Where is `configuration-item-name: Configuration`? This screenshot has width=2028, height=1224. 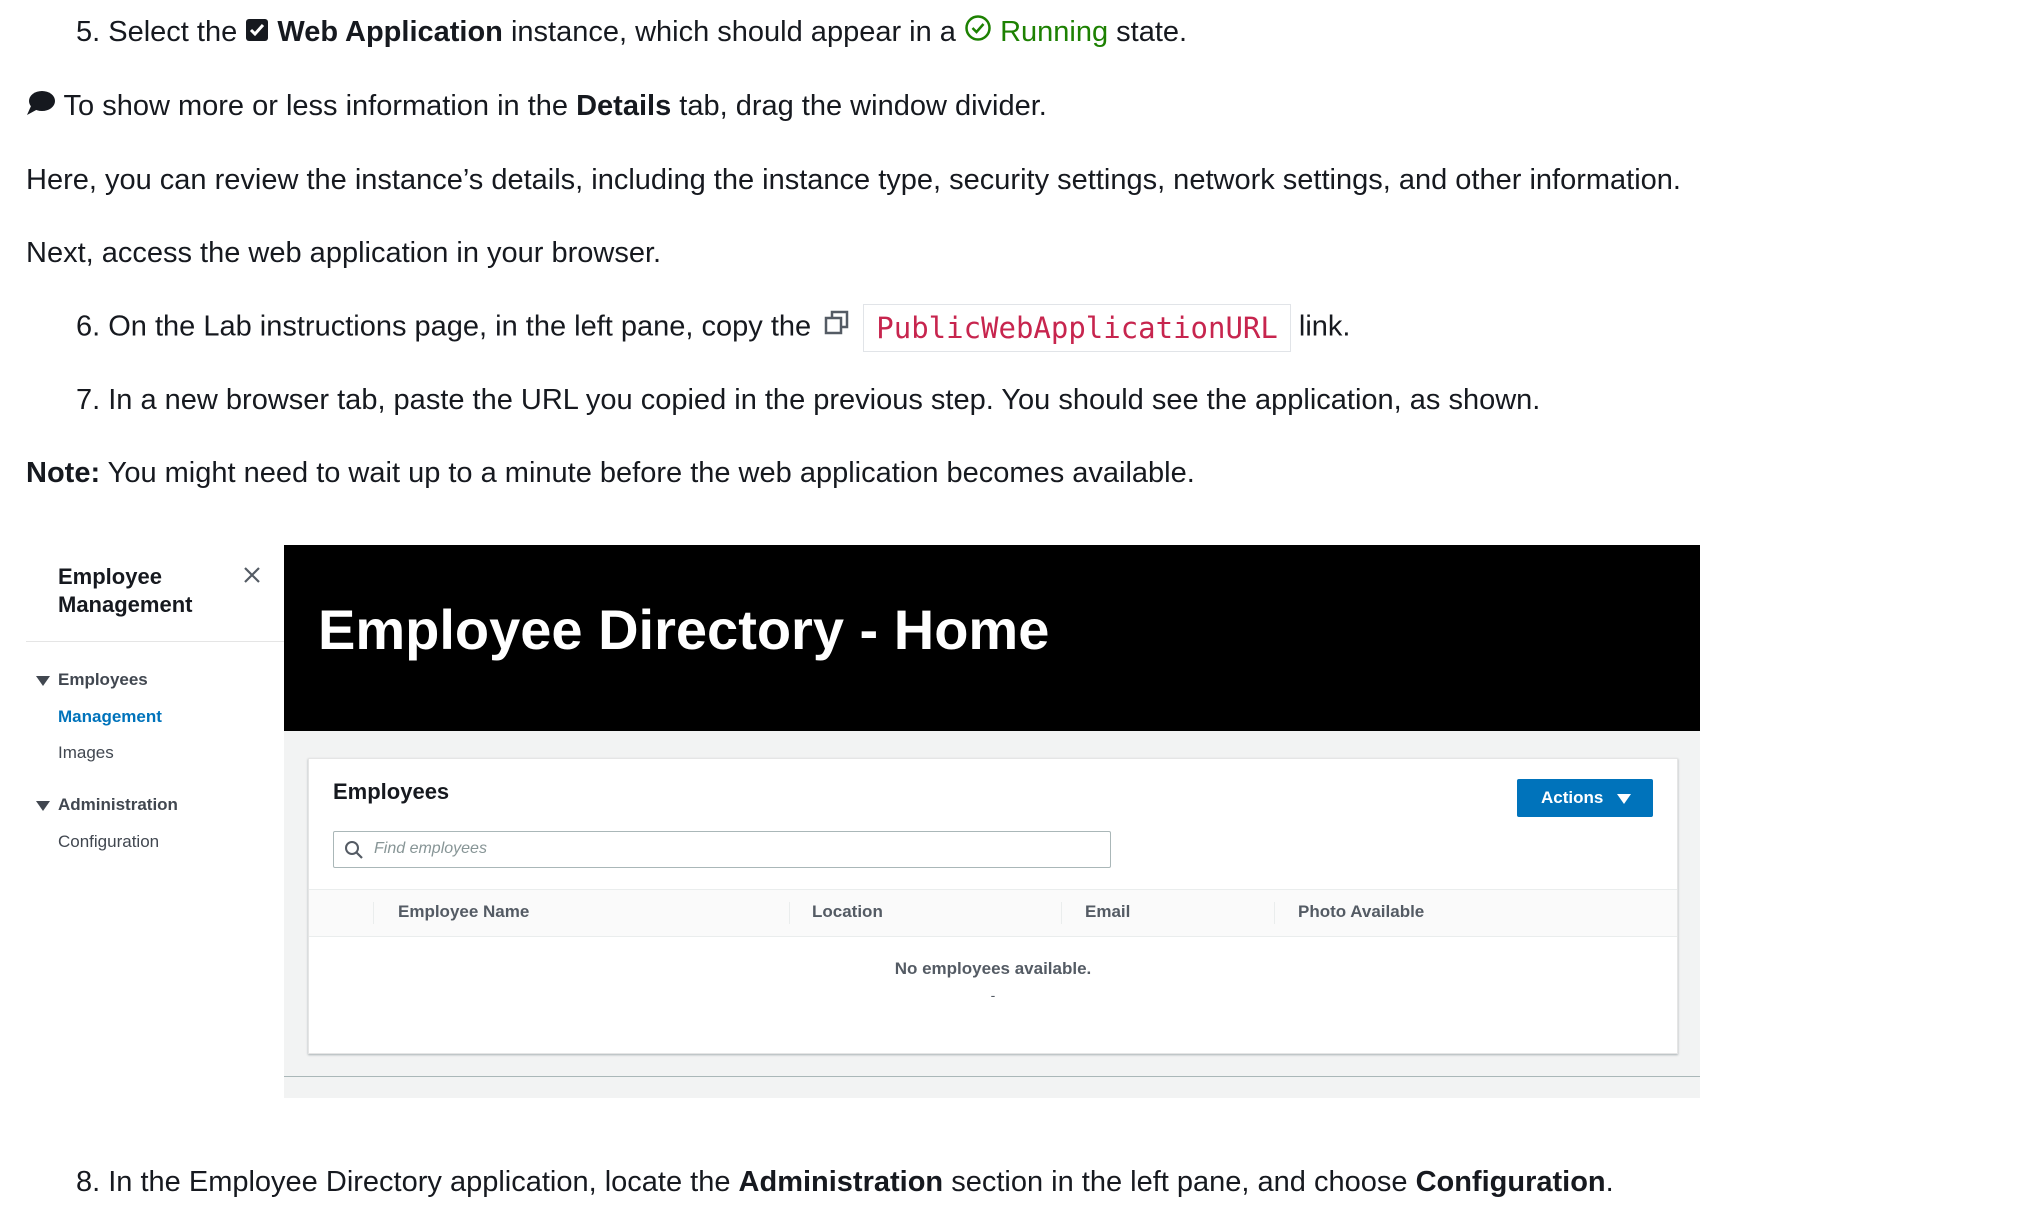
configuration-item-name: Configuration is located at coordinates (1510, 1182).